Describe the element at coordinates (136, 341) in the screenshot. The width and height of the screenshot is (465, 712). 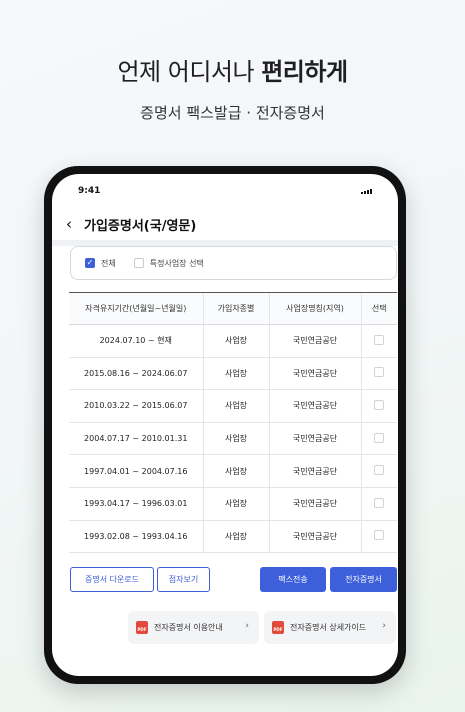
I see `cell-period: 2024.07.10 ~ 현재` at that location.